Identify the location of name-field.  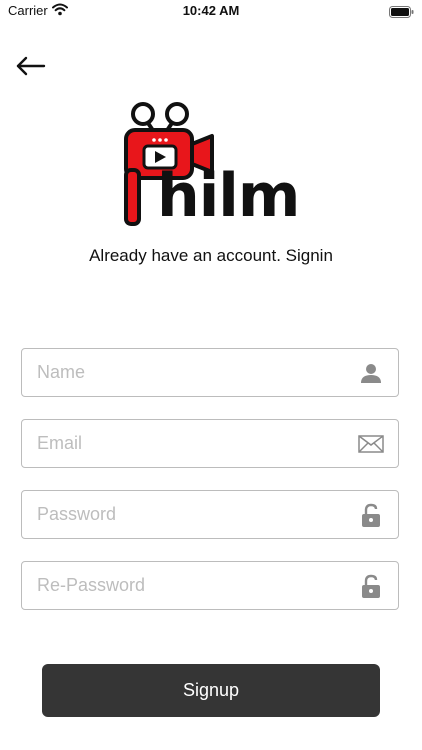
(210, 372).